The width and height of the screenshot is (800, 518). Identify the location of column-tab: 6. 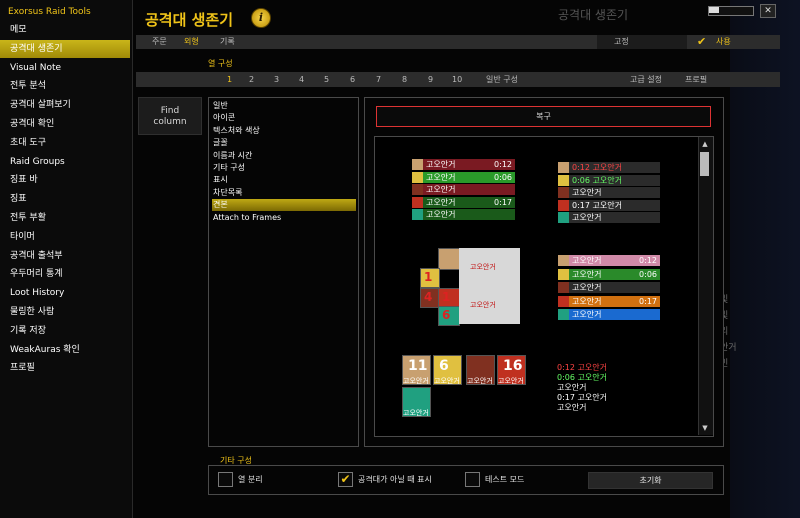
(352, 79).